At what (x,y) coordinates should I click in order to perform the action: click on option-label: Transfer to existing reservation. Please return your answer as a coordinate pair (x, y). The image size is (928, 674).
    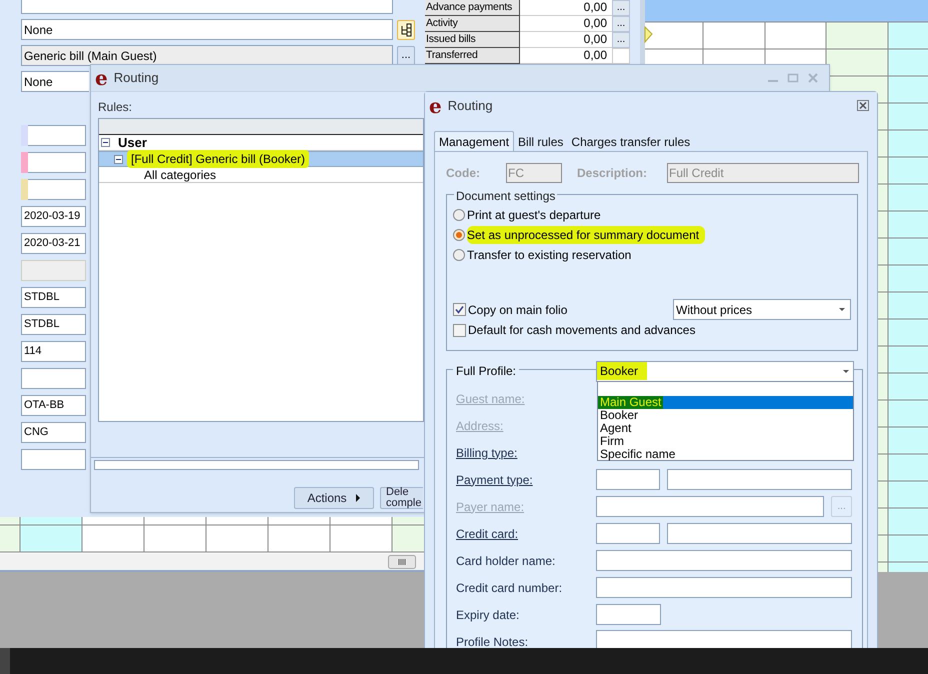
    Looking at the image, I should click on (549, 255).